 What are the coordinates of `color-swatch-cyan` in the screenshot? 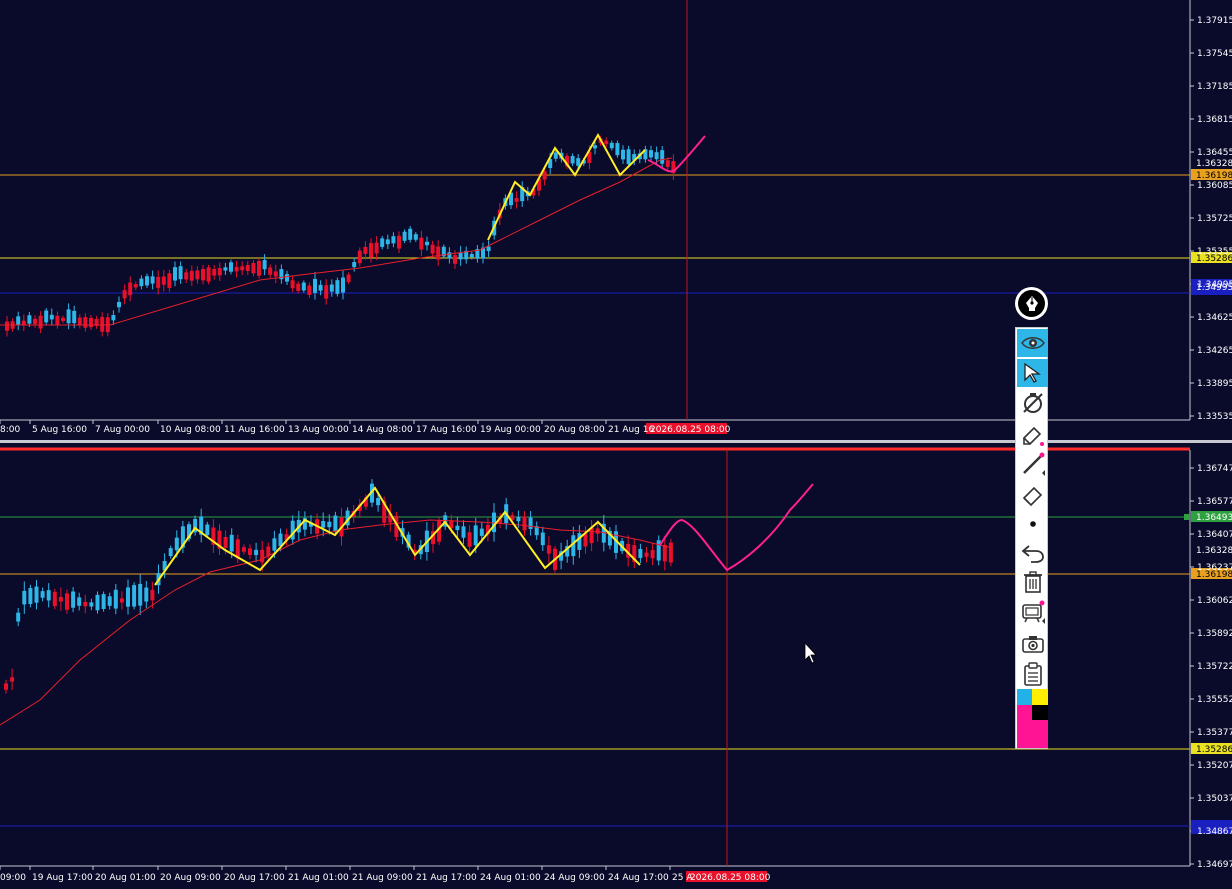 It's located at (1024, 697).